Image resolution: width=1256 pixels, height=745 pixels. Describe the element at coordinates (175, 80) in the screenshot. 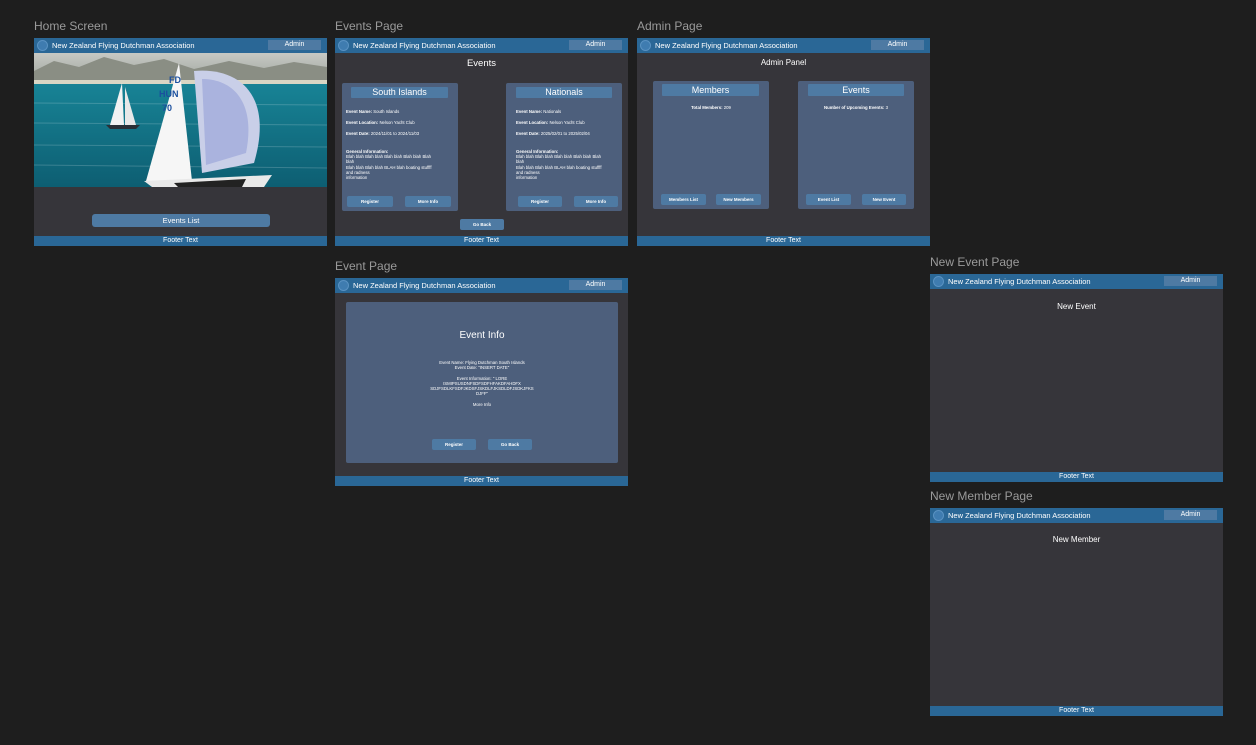

I see `sail-number-1: FD` at that location.